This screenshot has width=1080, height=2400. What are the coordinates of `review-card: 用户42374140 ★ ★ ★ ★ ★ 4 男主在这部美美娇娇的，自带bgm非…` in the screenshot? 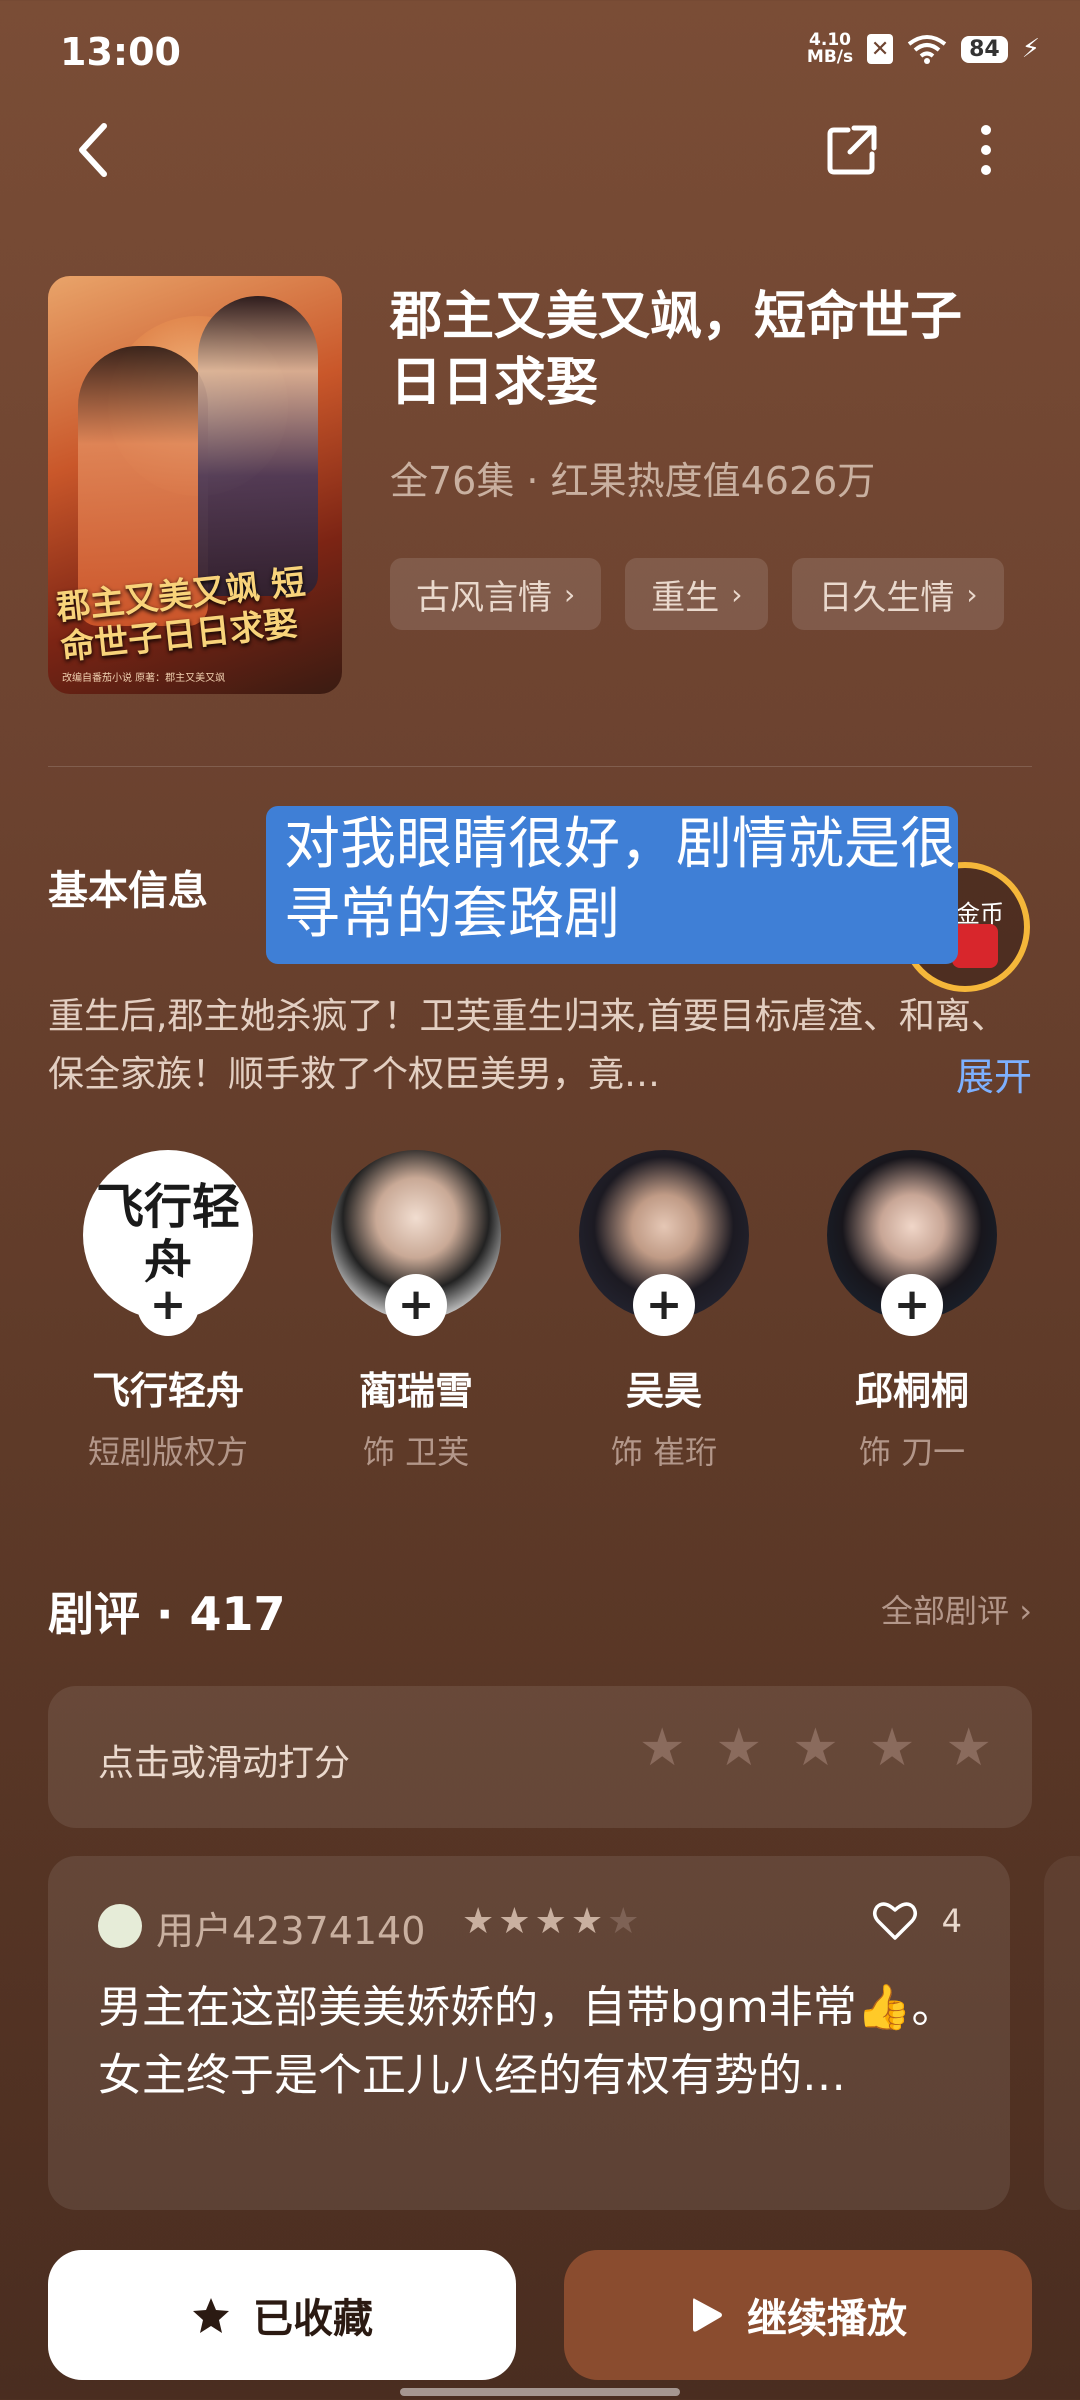 It's located at (529, 2033).